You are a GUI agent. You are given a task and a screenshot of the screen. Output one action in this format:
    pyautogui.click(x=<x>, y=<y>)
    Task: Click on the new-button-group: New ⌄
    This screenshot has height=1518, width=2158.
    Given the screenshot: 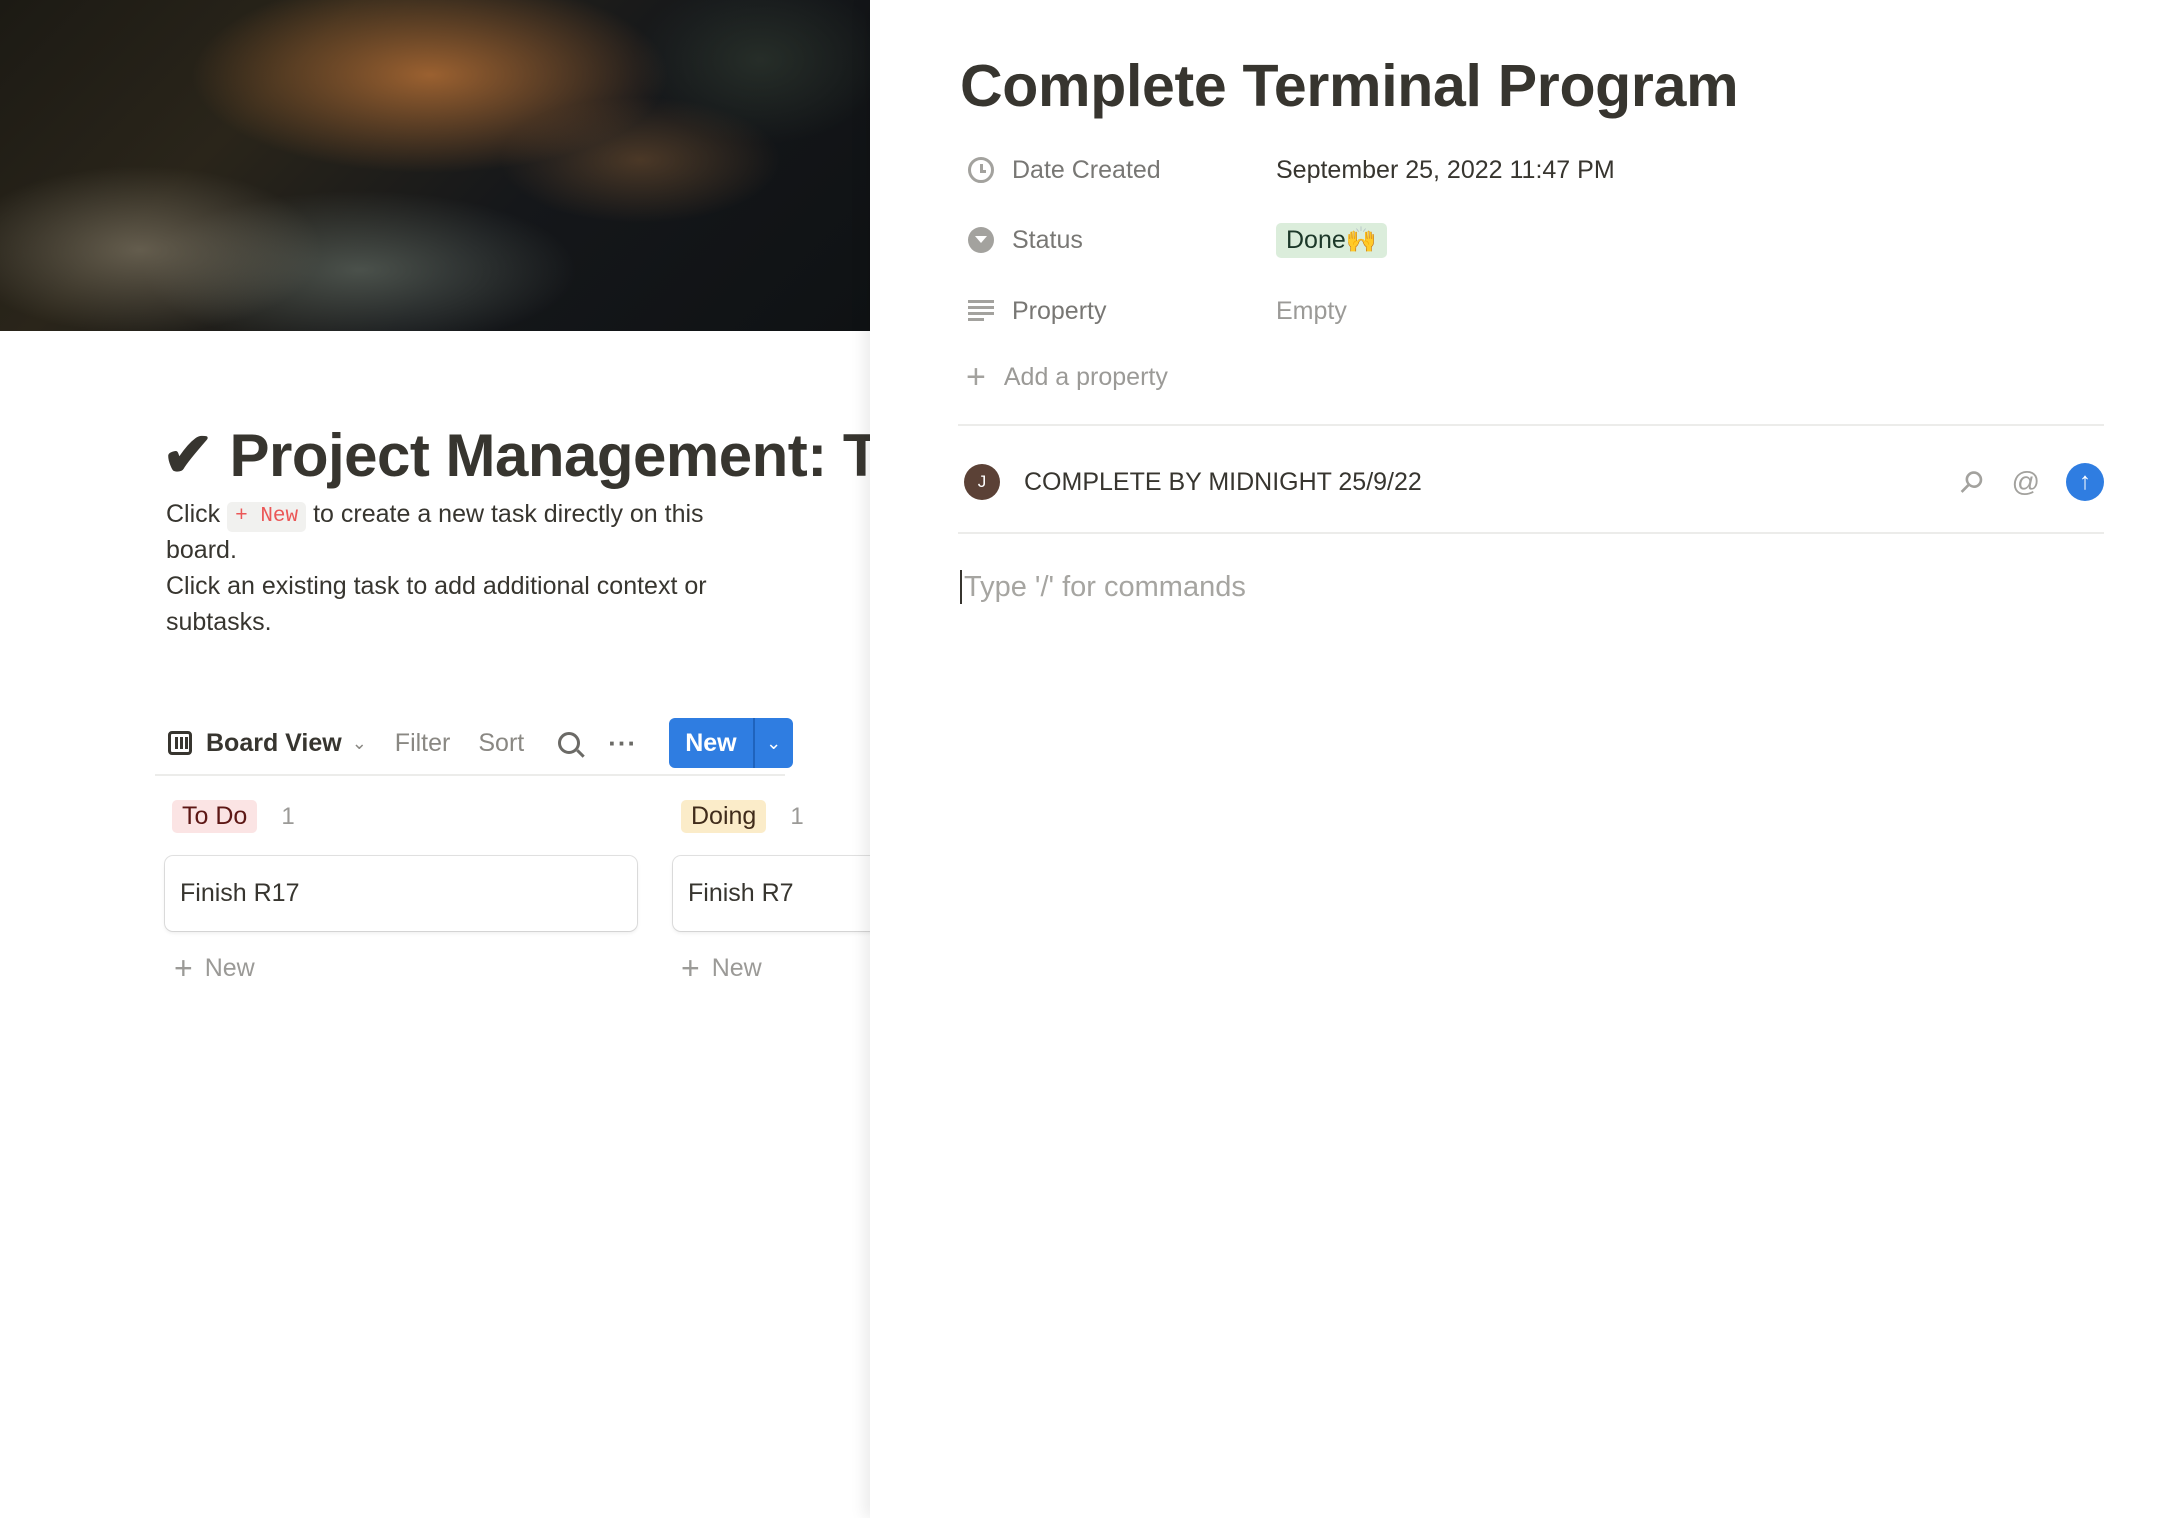 What is the action you would take?
    pyautogui.click(x=731, y=743)
    